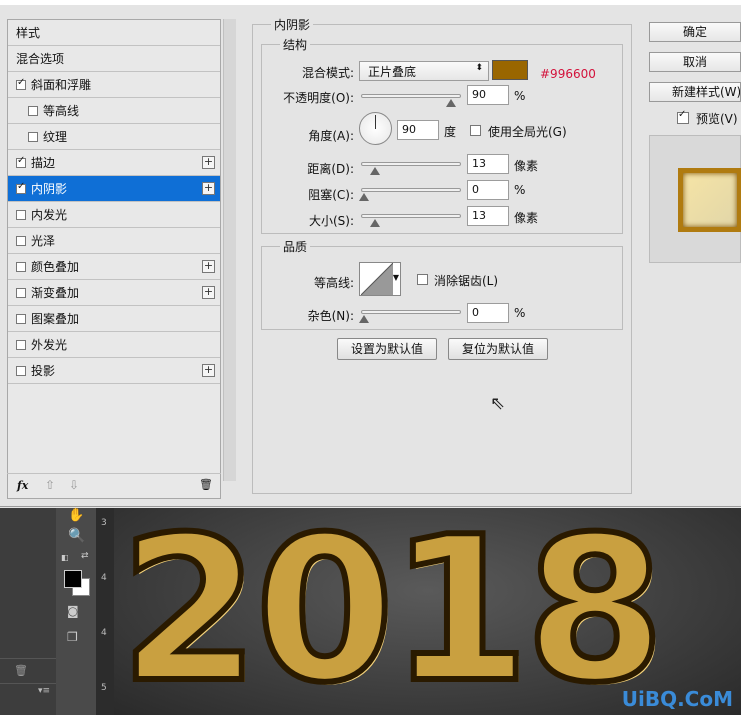 The width and height of the screenshot is (741, 715). Describe the element at coordinates (488, 216) in the screenshot. I see `size-field: 13` at that location.